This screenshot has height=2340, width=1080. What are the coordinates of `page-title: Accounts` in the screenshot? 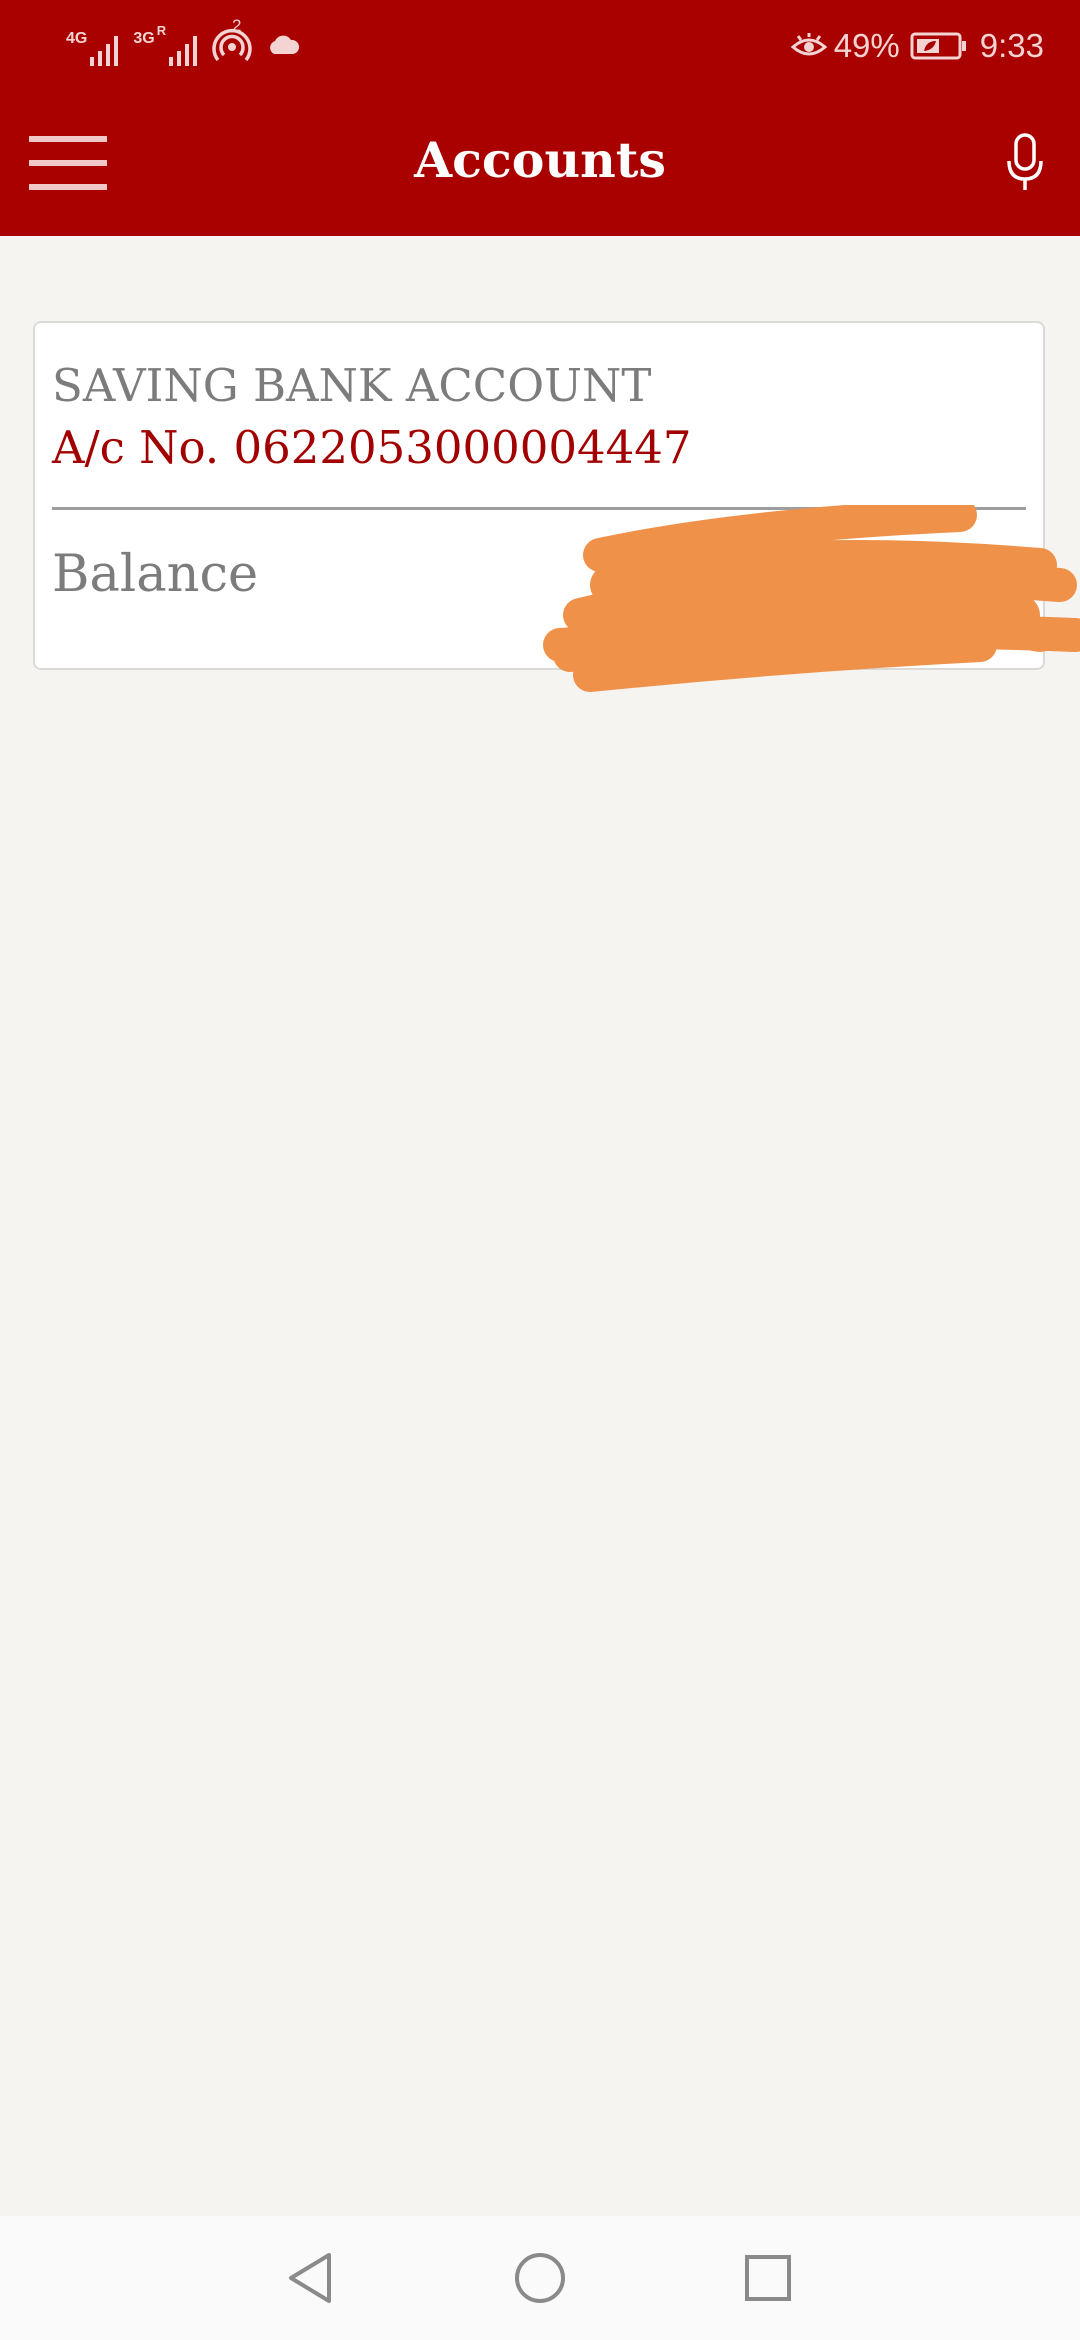 It's located at (540, 160).